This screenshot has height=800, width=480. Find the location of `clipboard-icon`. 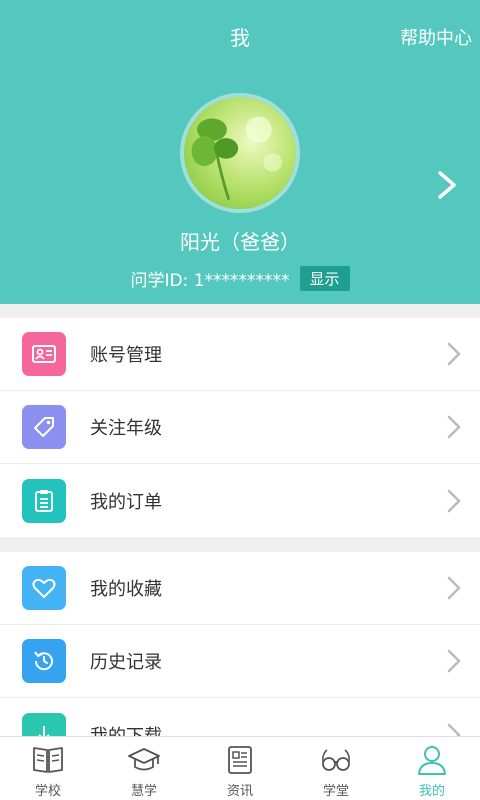

clipboard-icon is located at coordinates (44, 500).